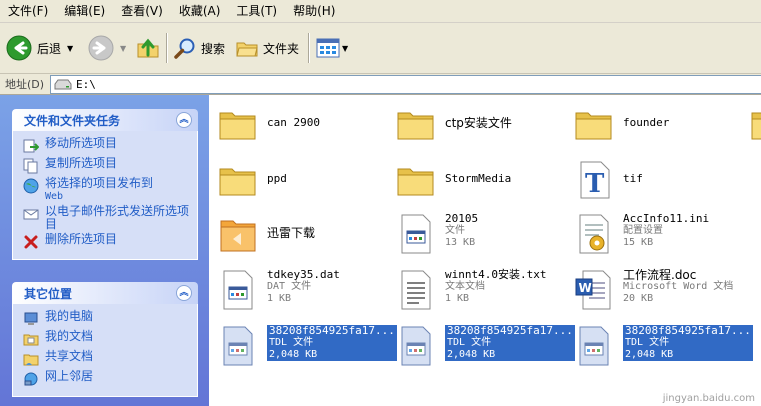 This screenshot has width=761, height=406. I want to click on ini-settings-icon, so click(594, 234).